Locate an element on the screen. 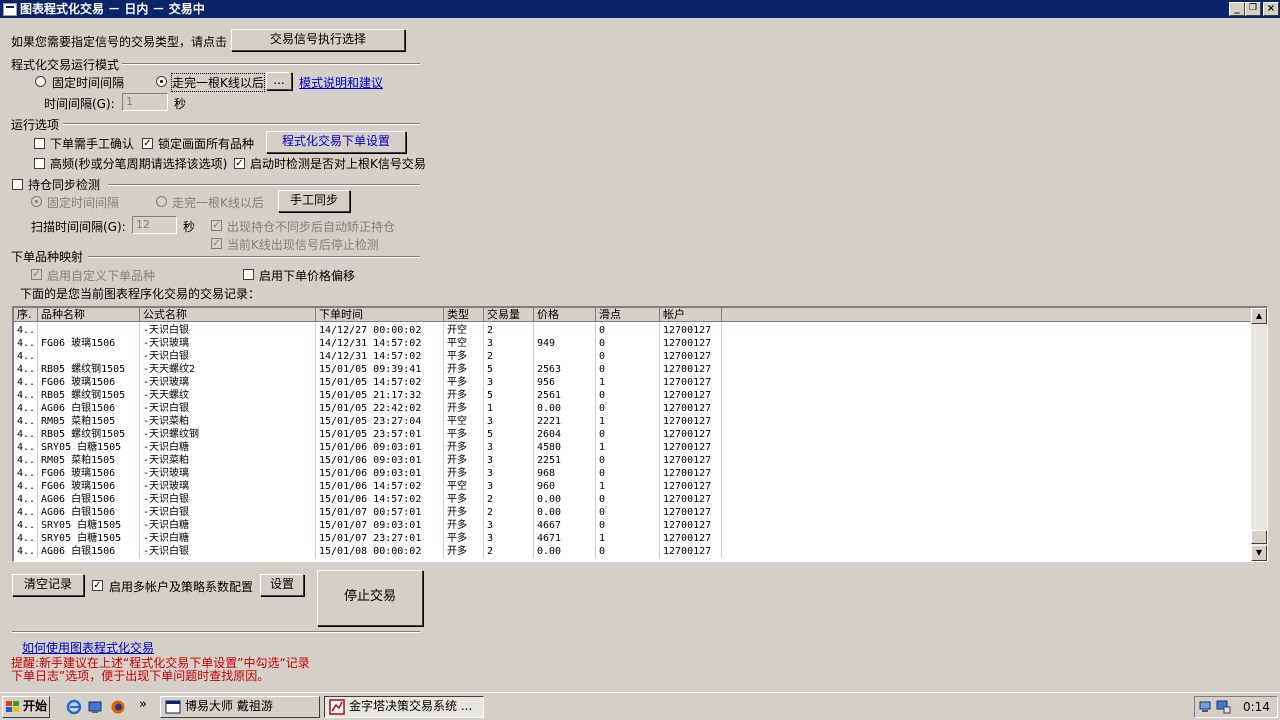 This screenshot has height=720, width=1280. ie-icon is located at coordinates (74, 707).